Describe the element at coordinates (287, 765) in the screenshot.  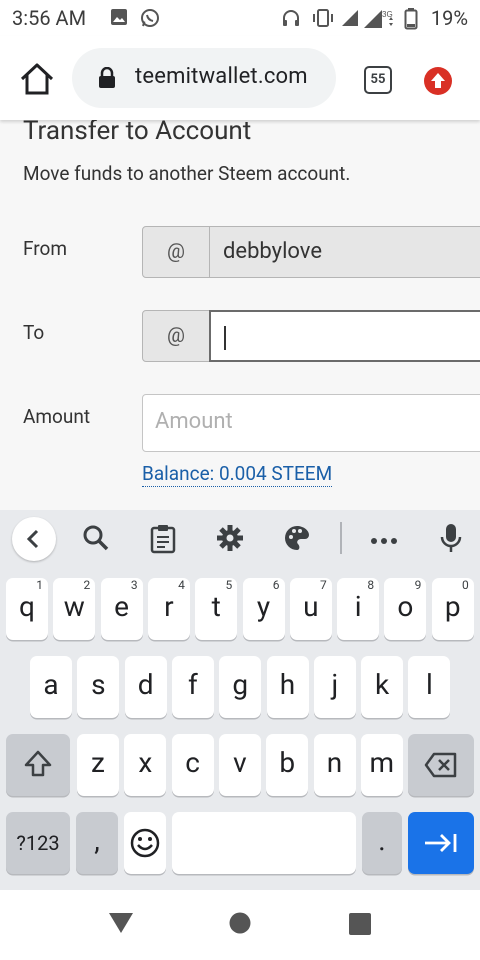
I see `key: b` at that location.